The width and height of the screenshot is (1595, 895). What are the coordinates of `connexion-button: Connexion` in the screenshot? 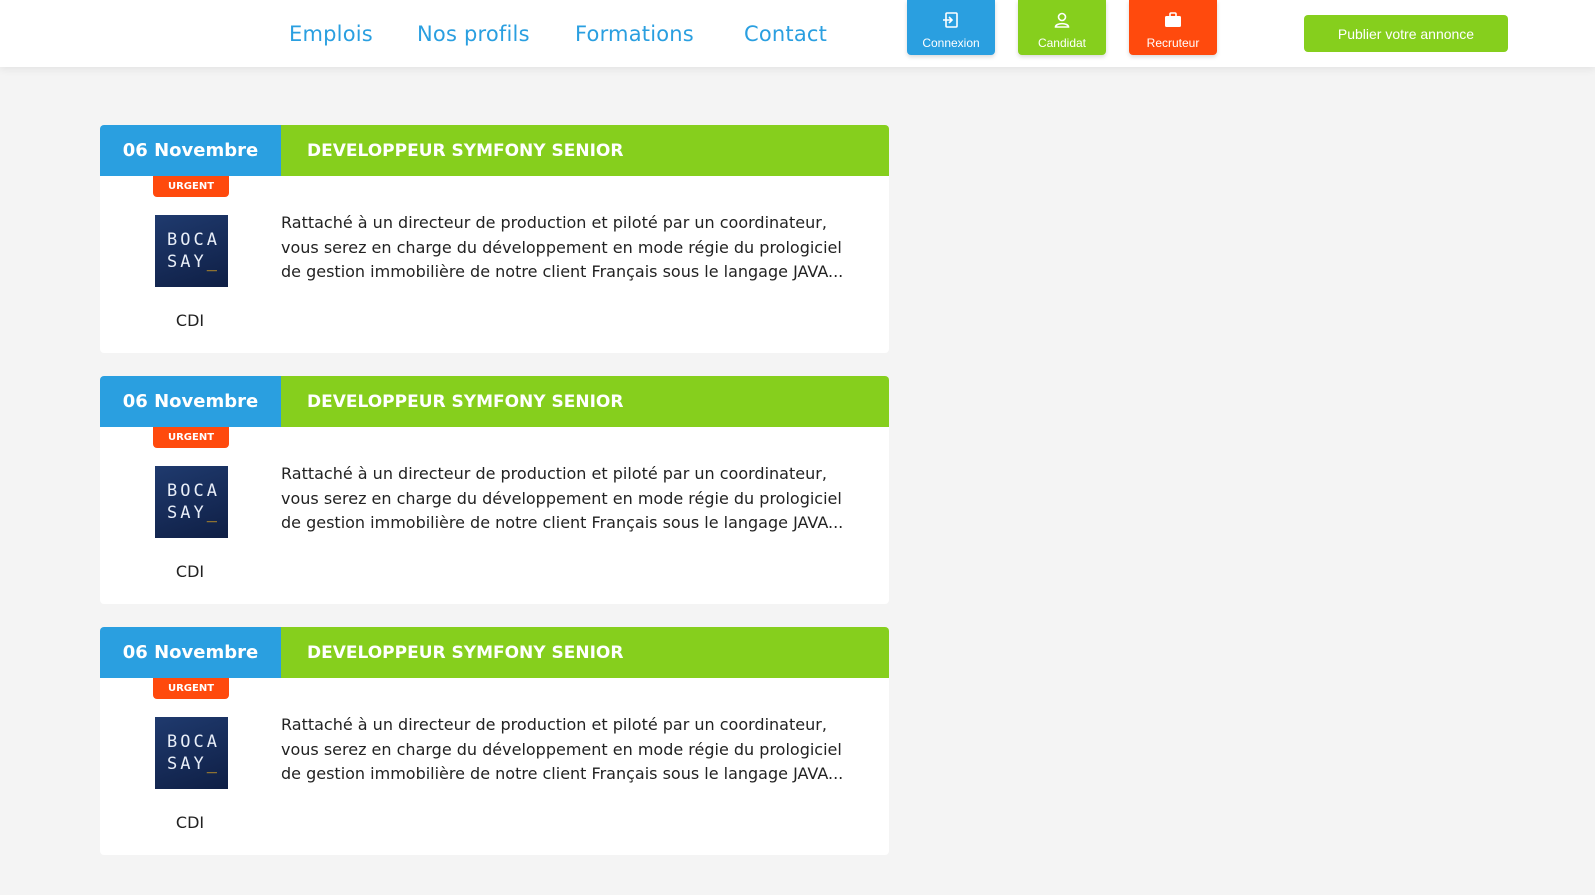 It's located at (951, 27).